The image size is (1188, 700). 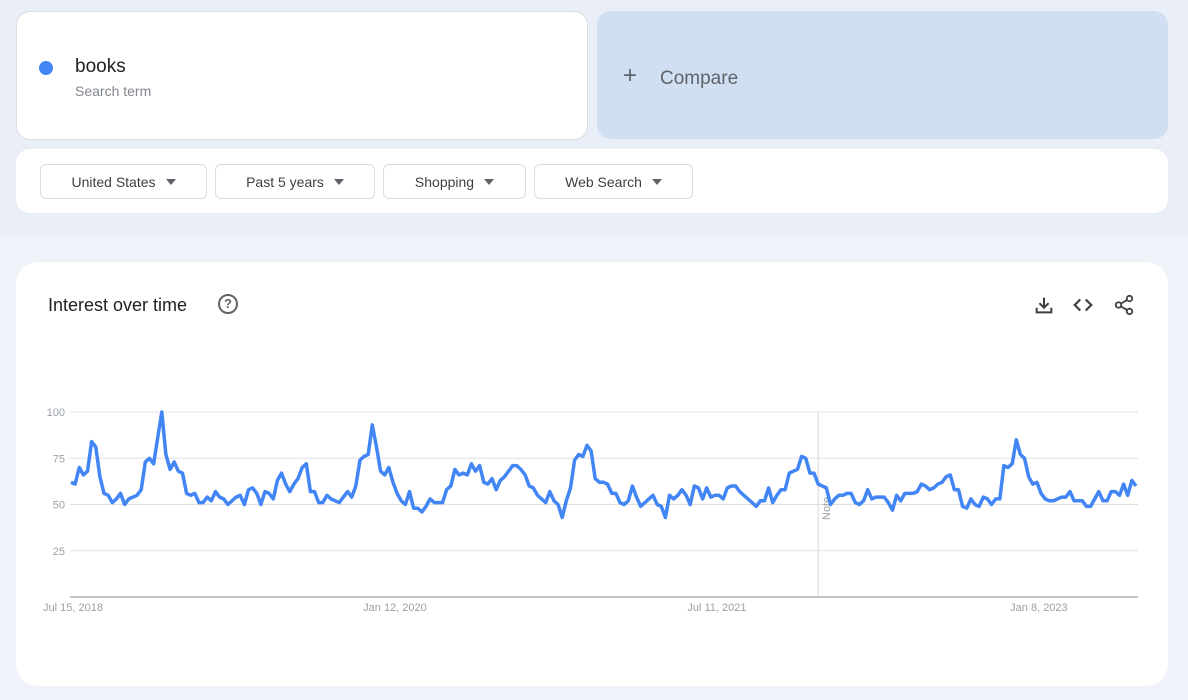 What do you see at coordinates (395, 608) in the screenshot?
I see `x-tick-label: Jan 12, 2020` at bounding box center [395, 608].